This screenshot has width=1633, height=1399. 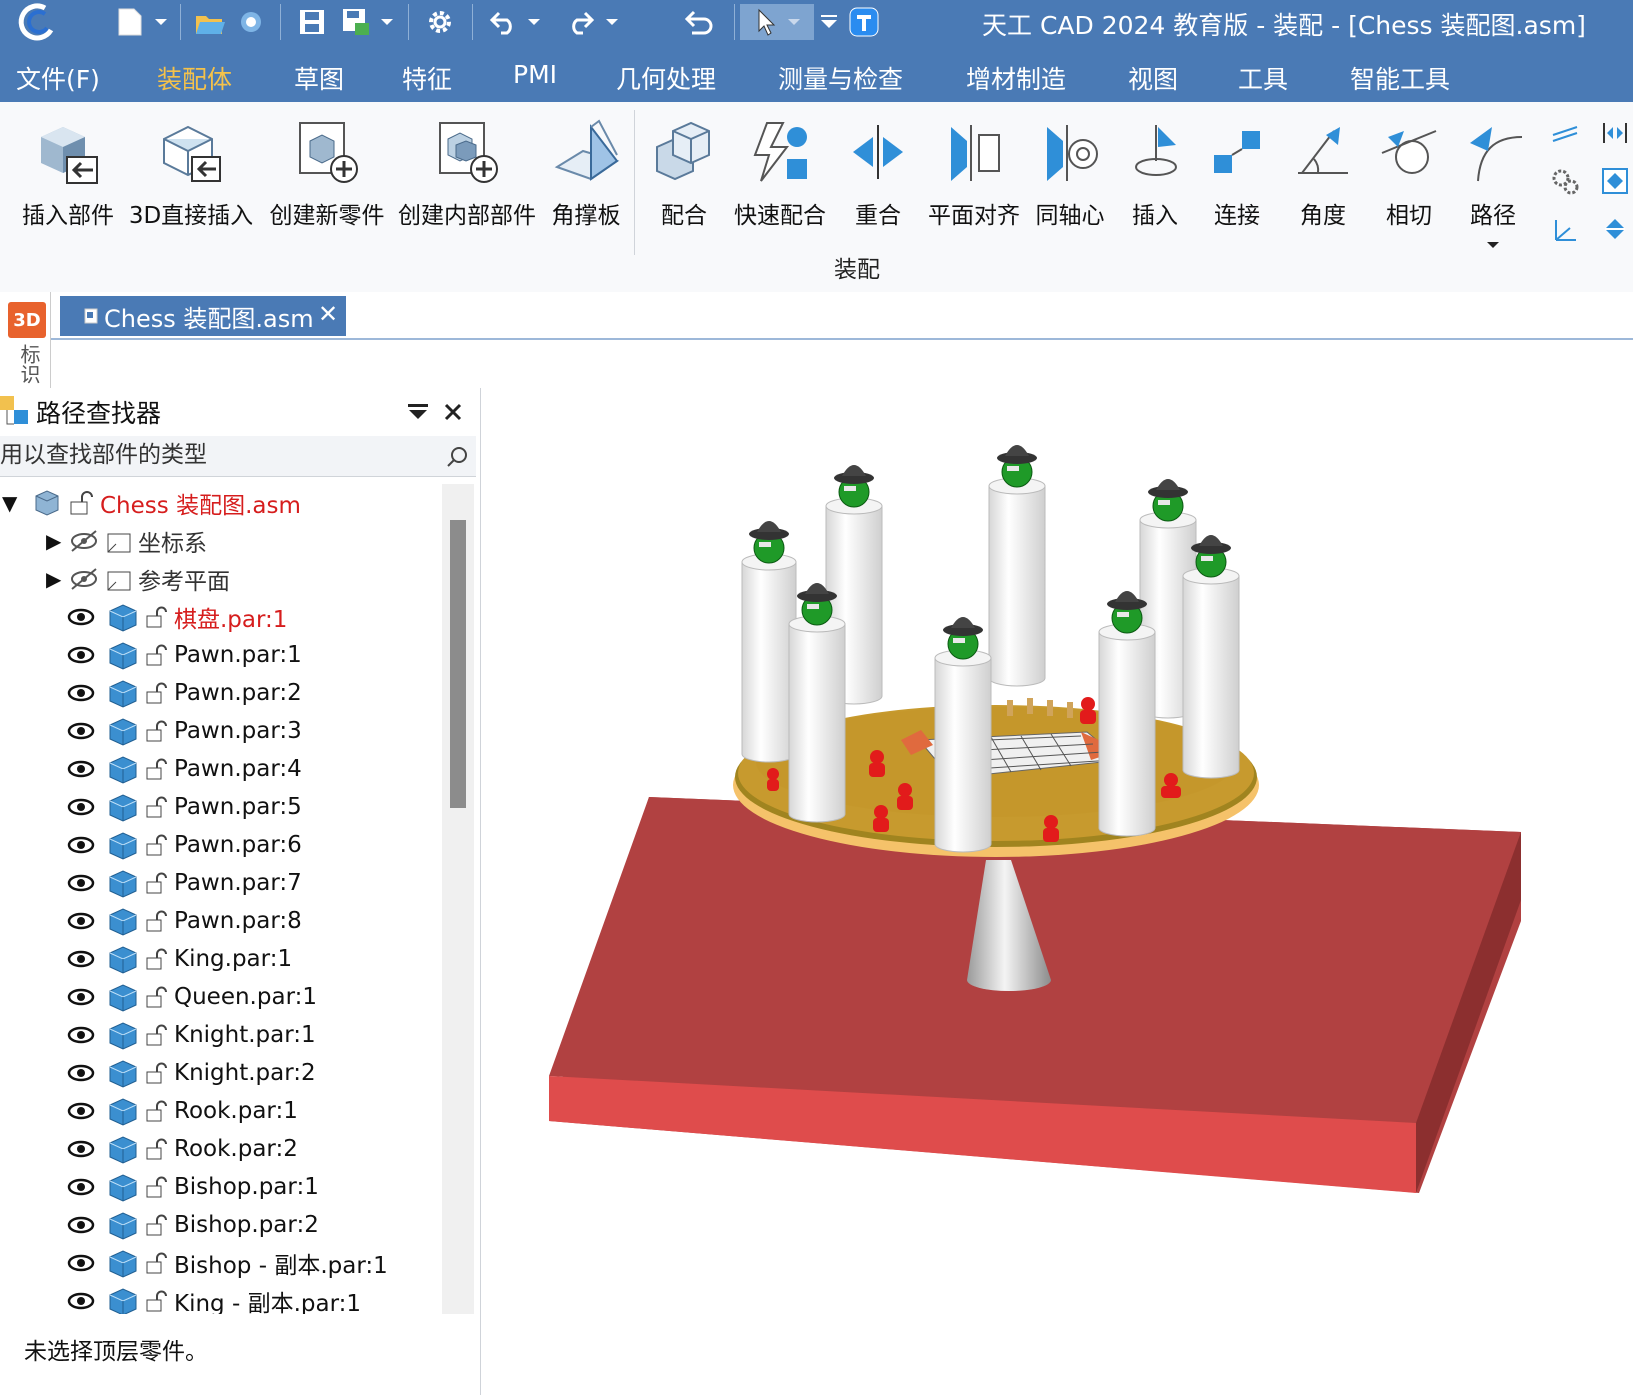 What do you see at coordinates (37, 22) in the screenshot?
I see `app-logo-icon` at bounding box center [37, 22].